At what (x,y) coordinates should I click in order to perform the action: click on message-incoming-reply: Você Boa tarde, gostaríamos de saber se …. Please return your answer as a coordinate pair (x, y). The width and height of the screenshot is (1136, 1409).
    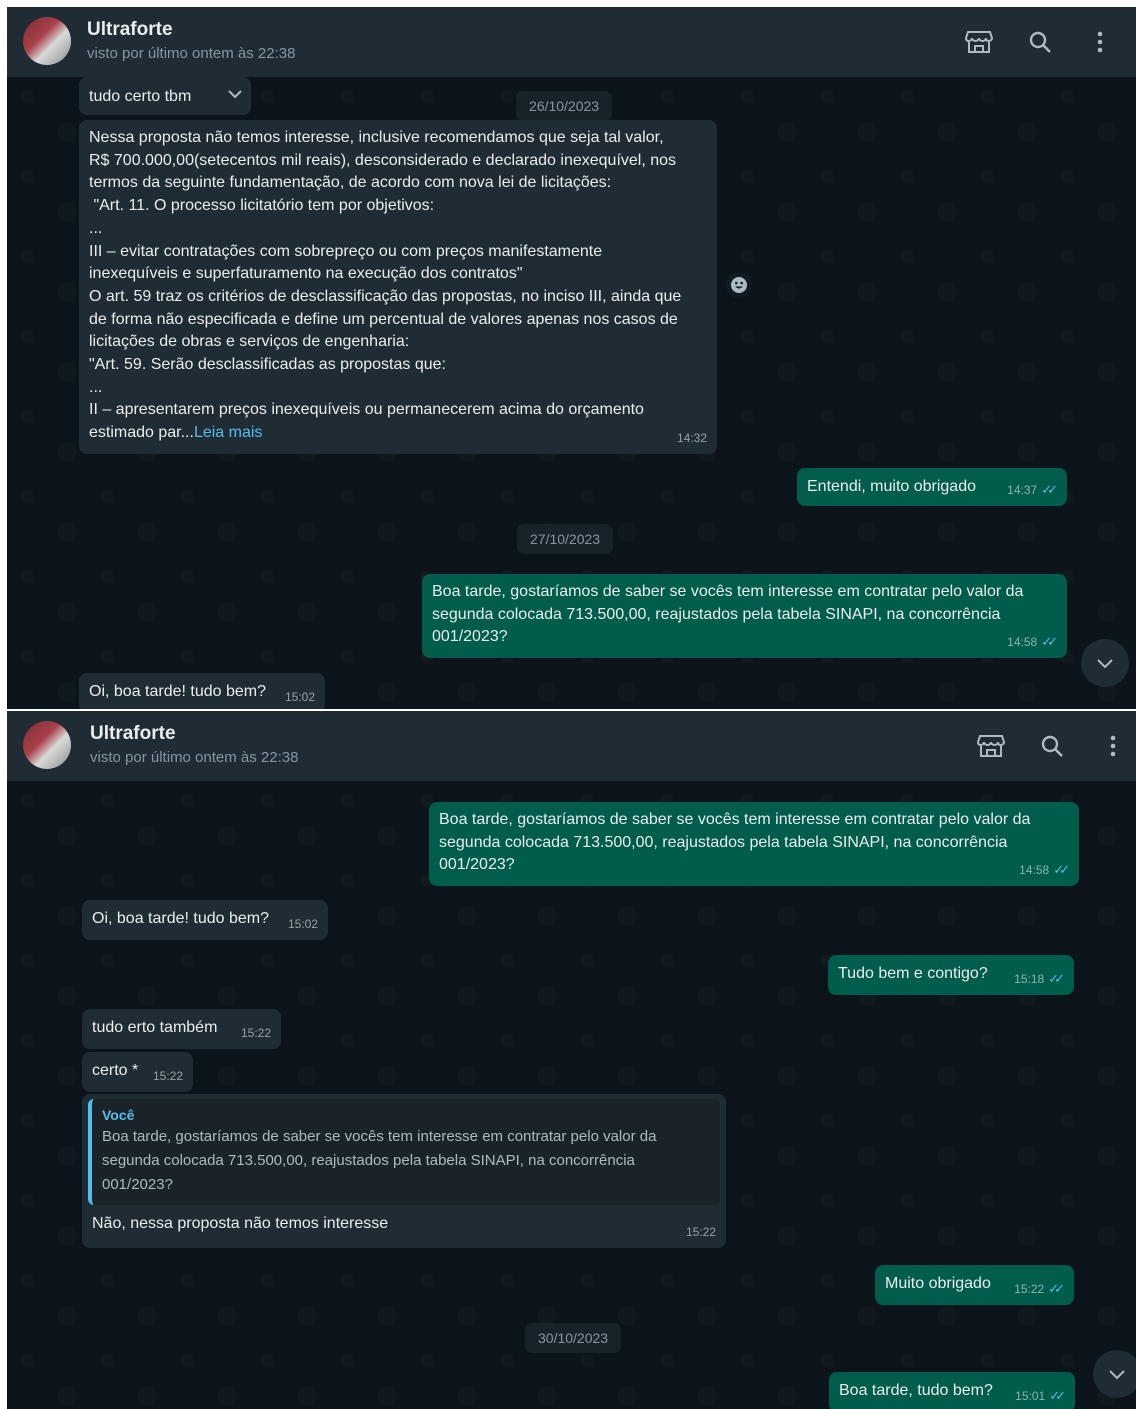
    Looking at the image, I should click on (404, 1171).